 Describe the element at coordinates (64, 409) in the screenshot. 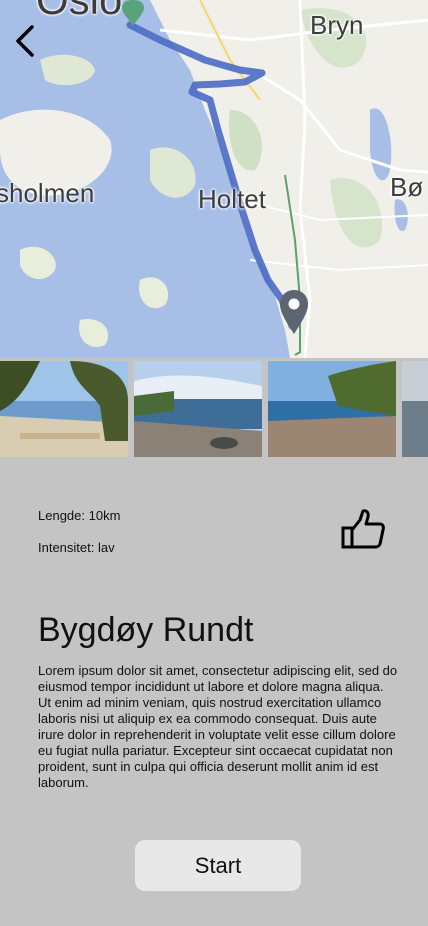

I see `photo-beach` at that location.